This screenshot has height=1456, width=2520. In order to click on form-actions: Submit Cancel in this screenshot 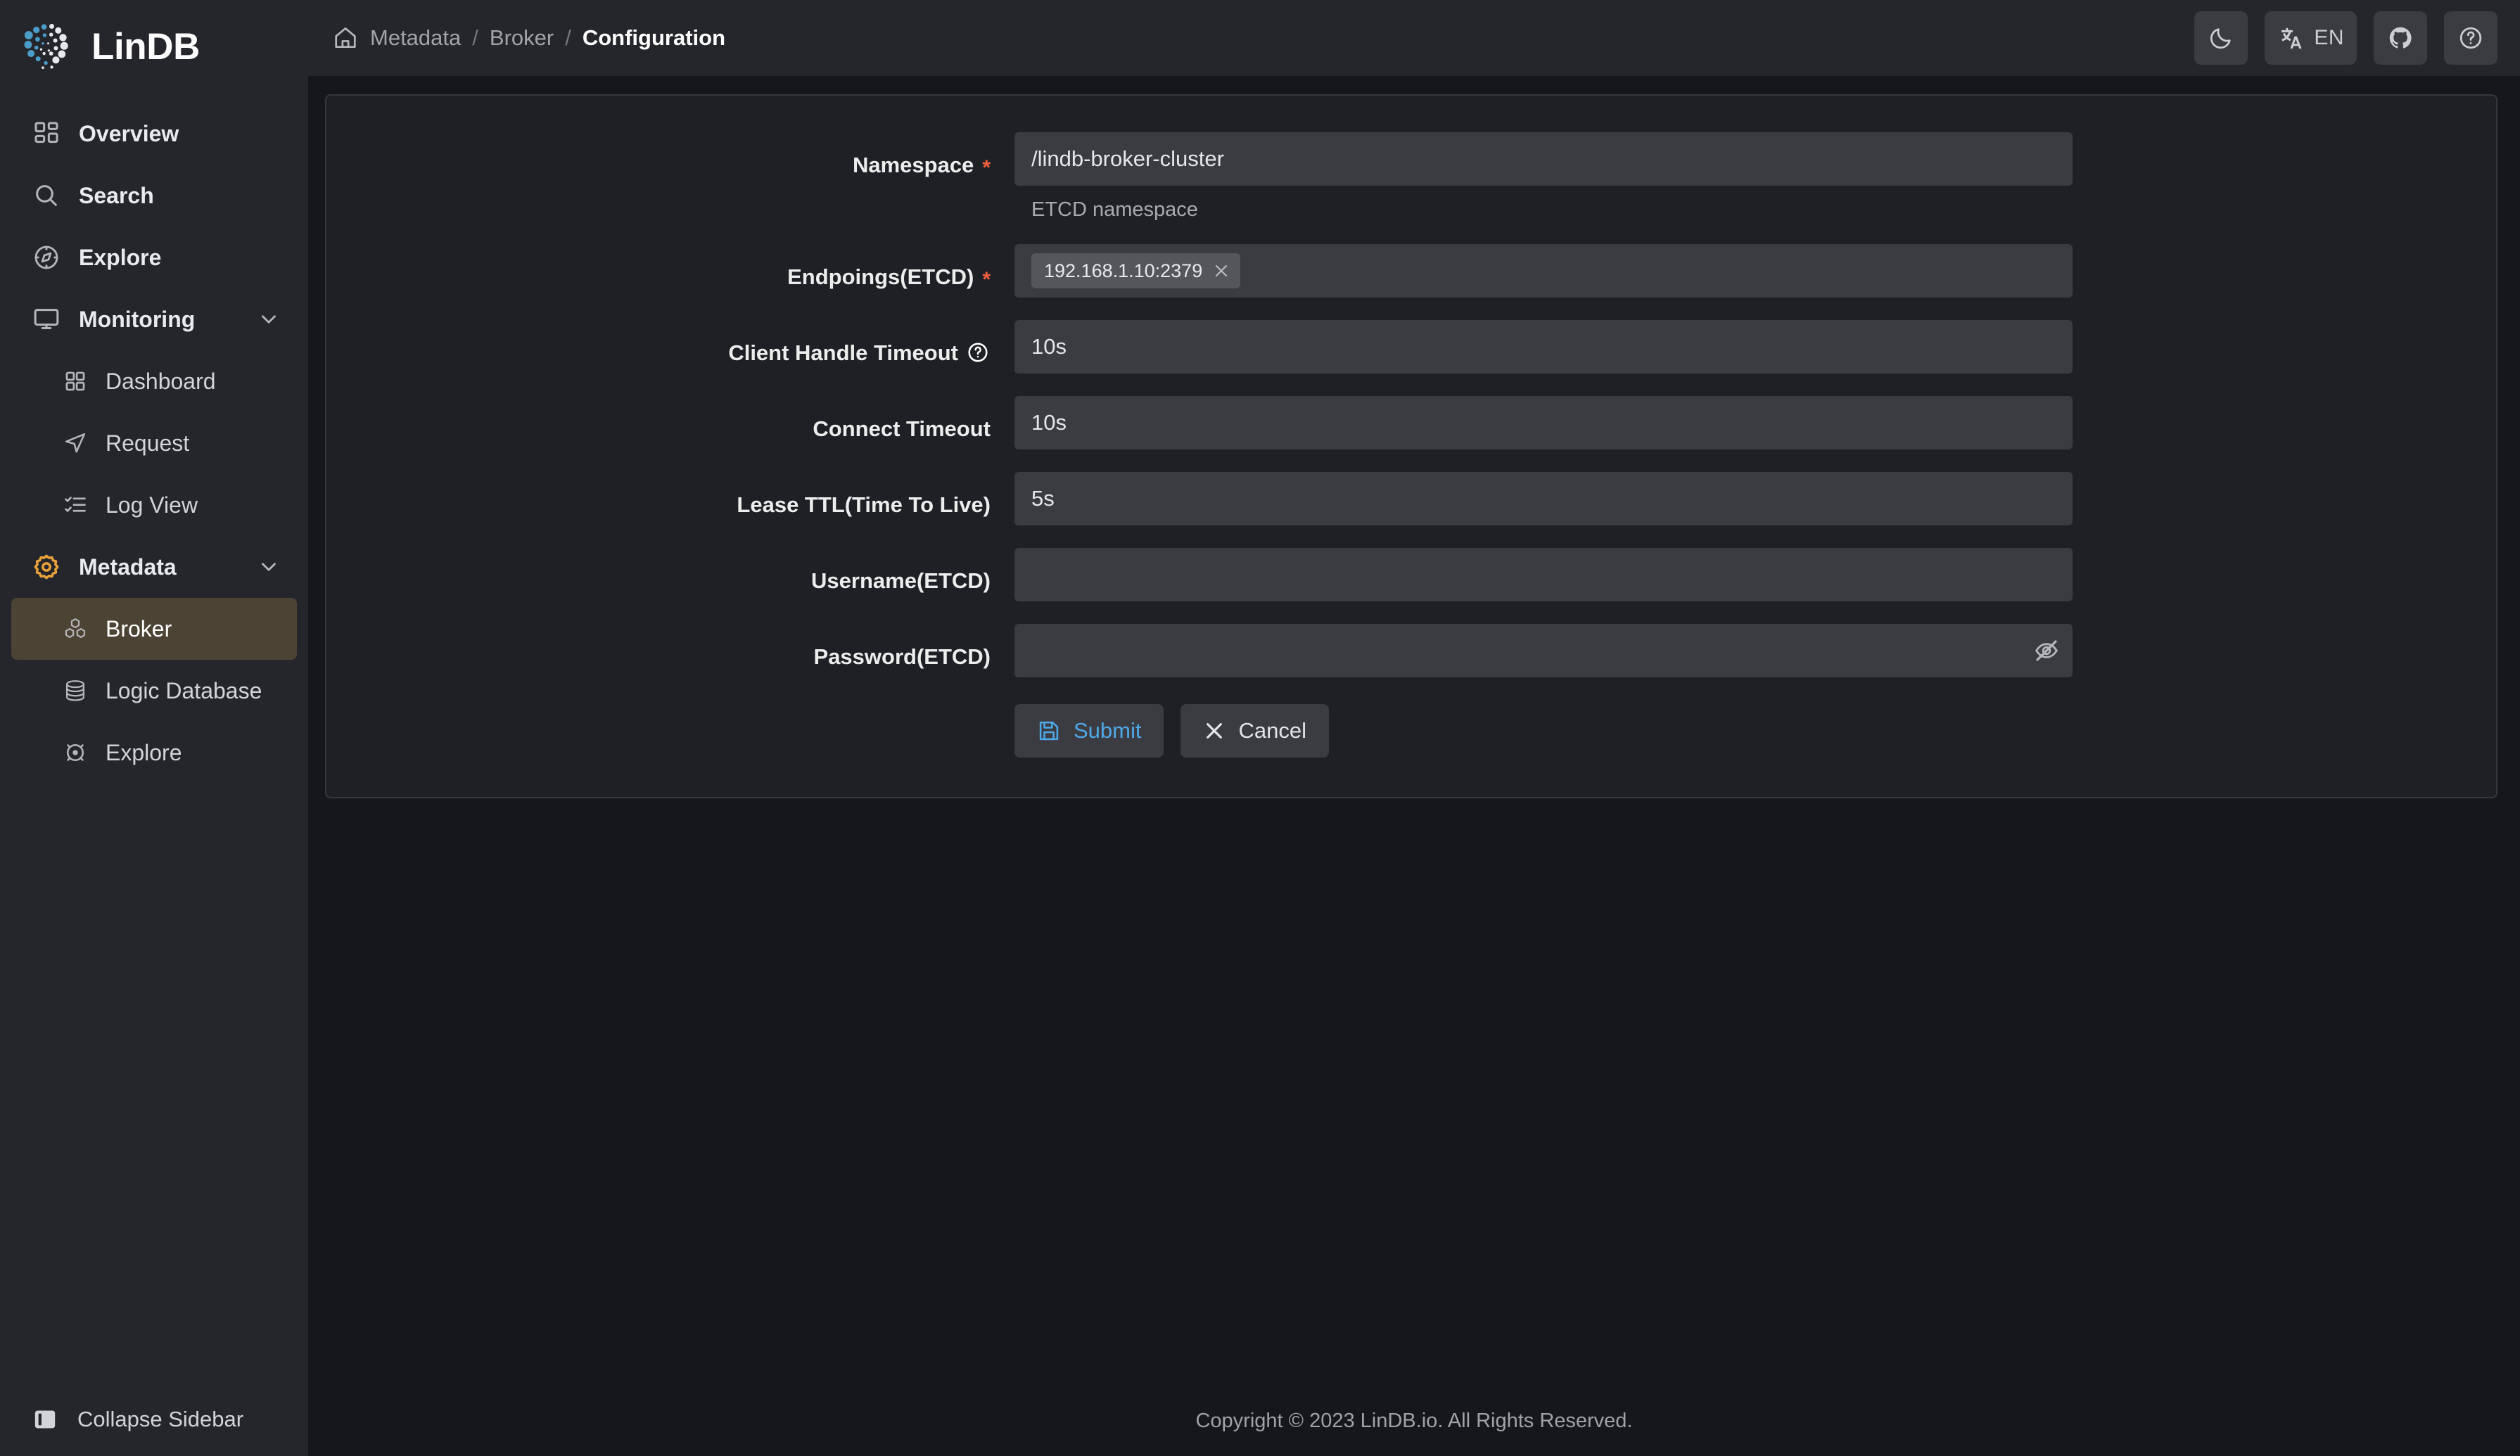, I will do `click(1171, 729)`.